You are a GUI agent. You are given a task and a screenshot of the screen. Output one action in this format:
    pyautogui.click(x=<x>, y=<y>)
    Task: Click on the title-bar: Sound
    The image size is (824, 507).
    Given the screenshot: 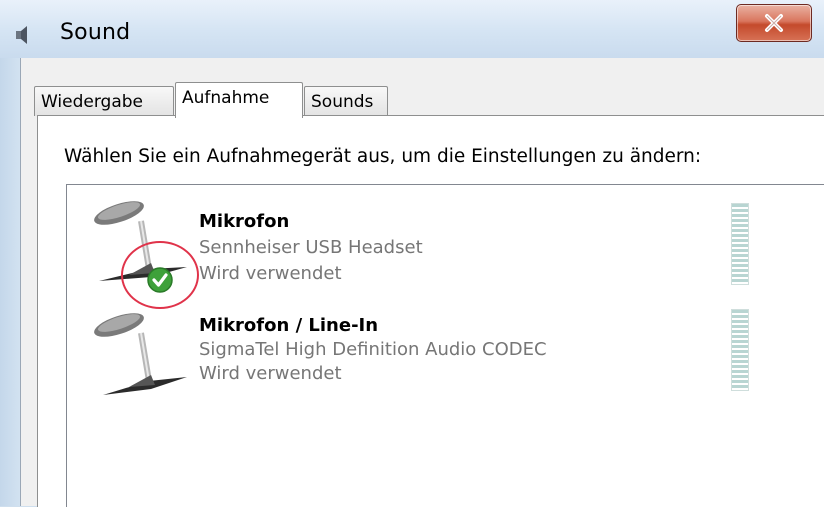 What is the action you would take?
    pyautogui.click(x=412, y=29)
    